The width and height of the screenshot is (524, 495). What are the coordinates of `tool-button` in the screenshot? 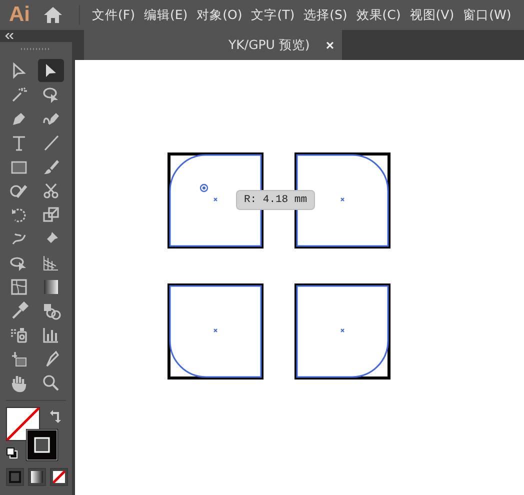 It's located at (51, 70).